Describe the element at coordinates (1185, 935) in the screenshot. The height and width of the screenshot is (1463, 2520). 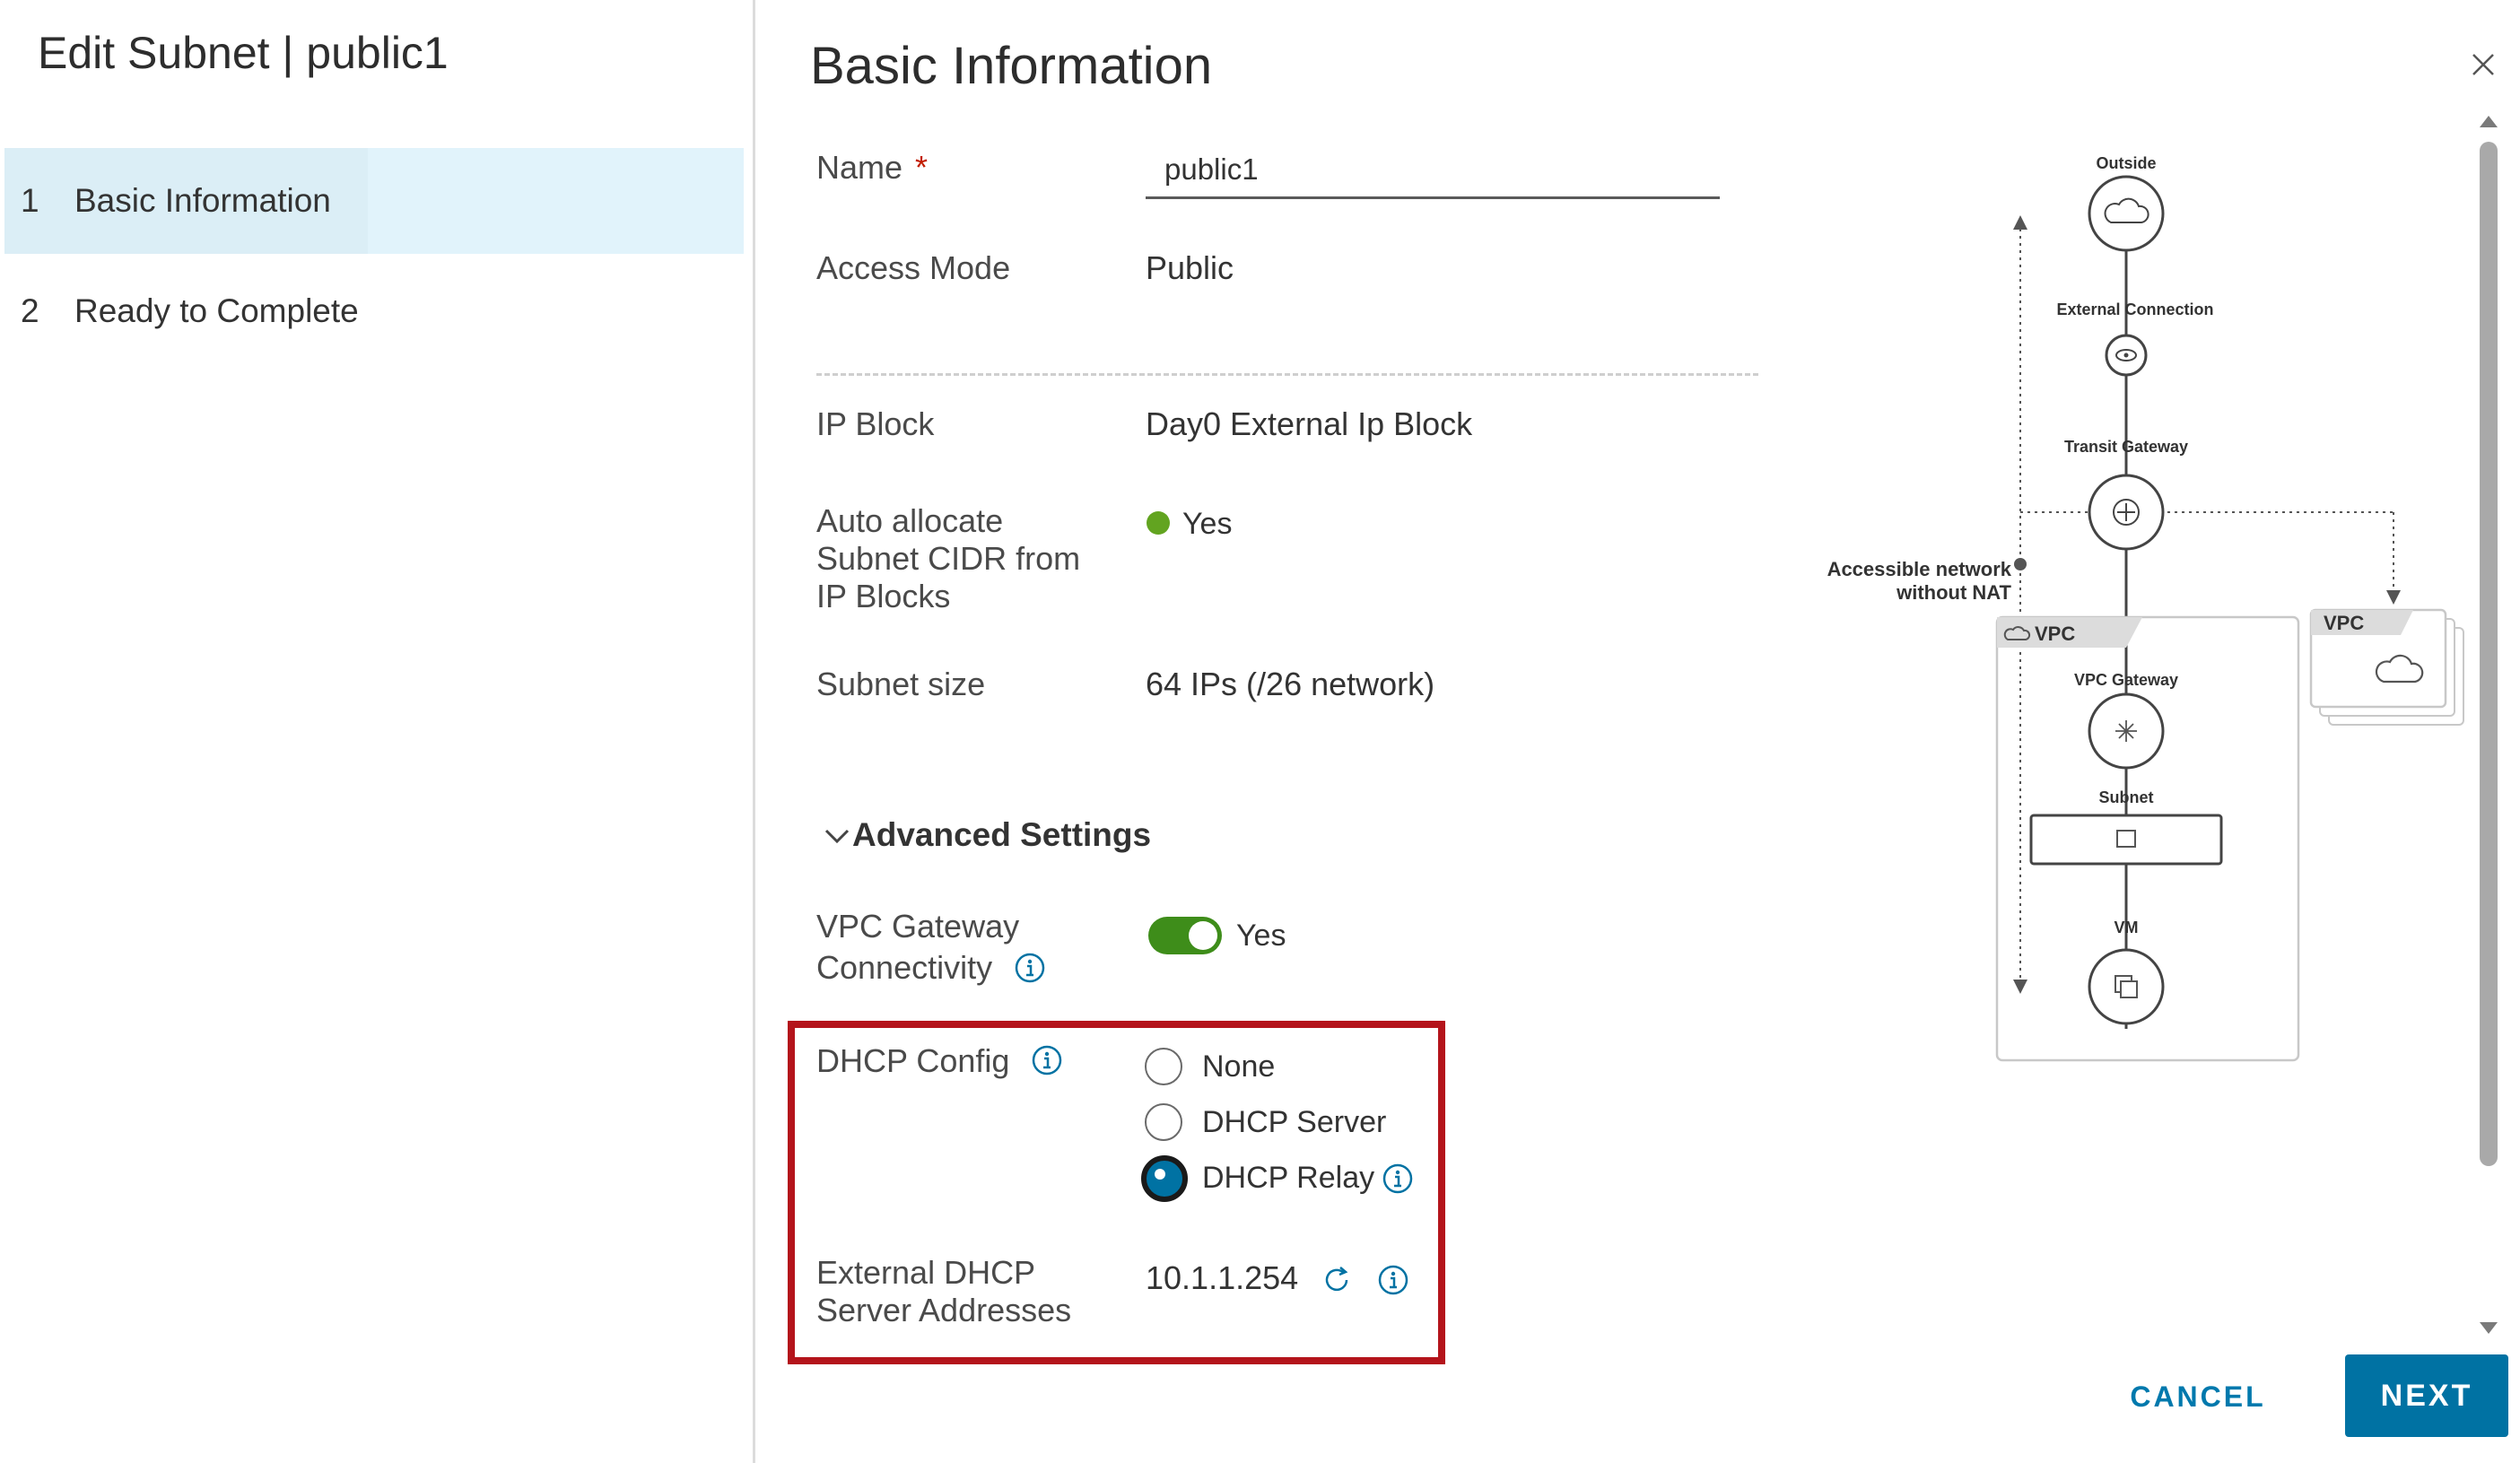
I see `vpc-gateway-toggle` at that location.